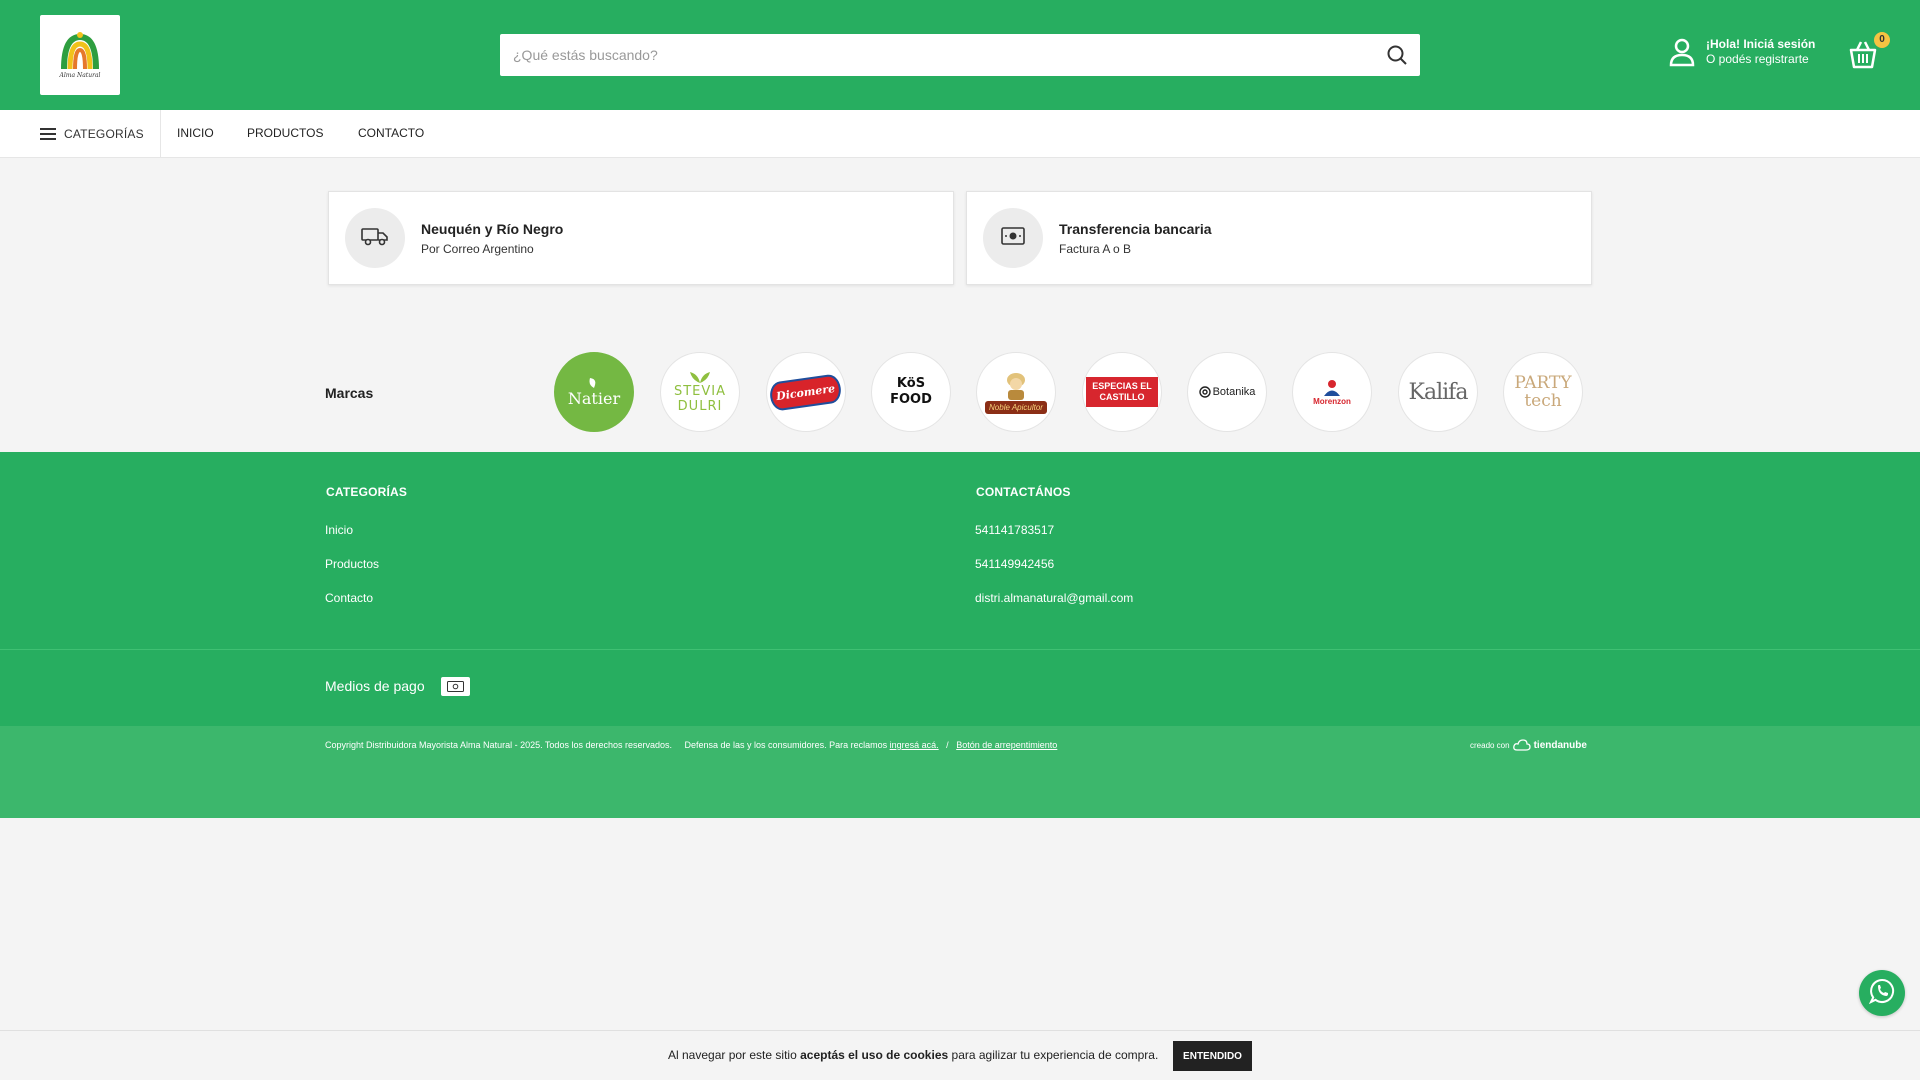 Image resolution: width=1920 pixels, height=1080 pixels. I want to click on whatsapp-button, so click(1882, 993).